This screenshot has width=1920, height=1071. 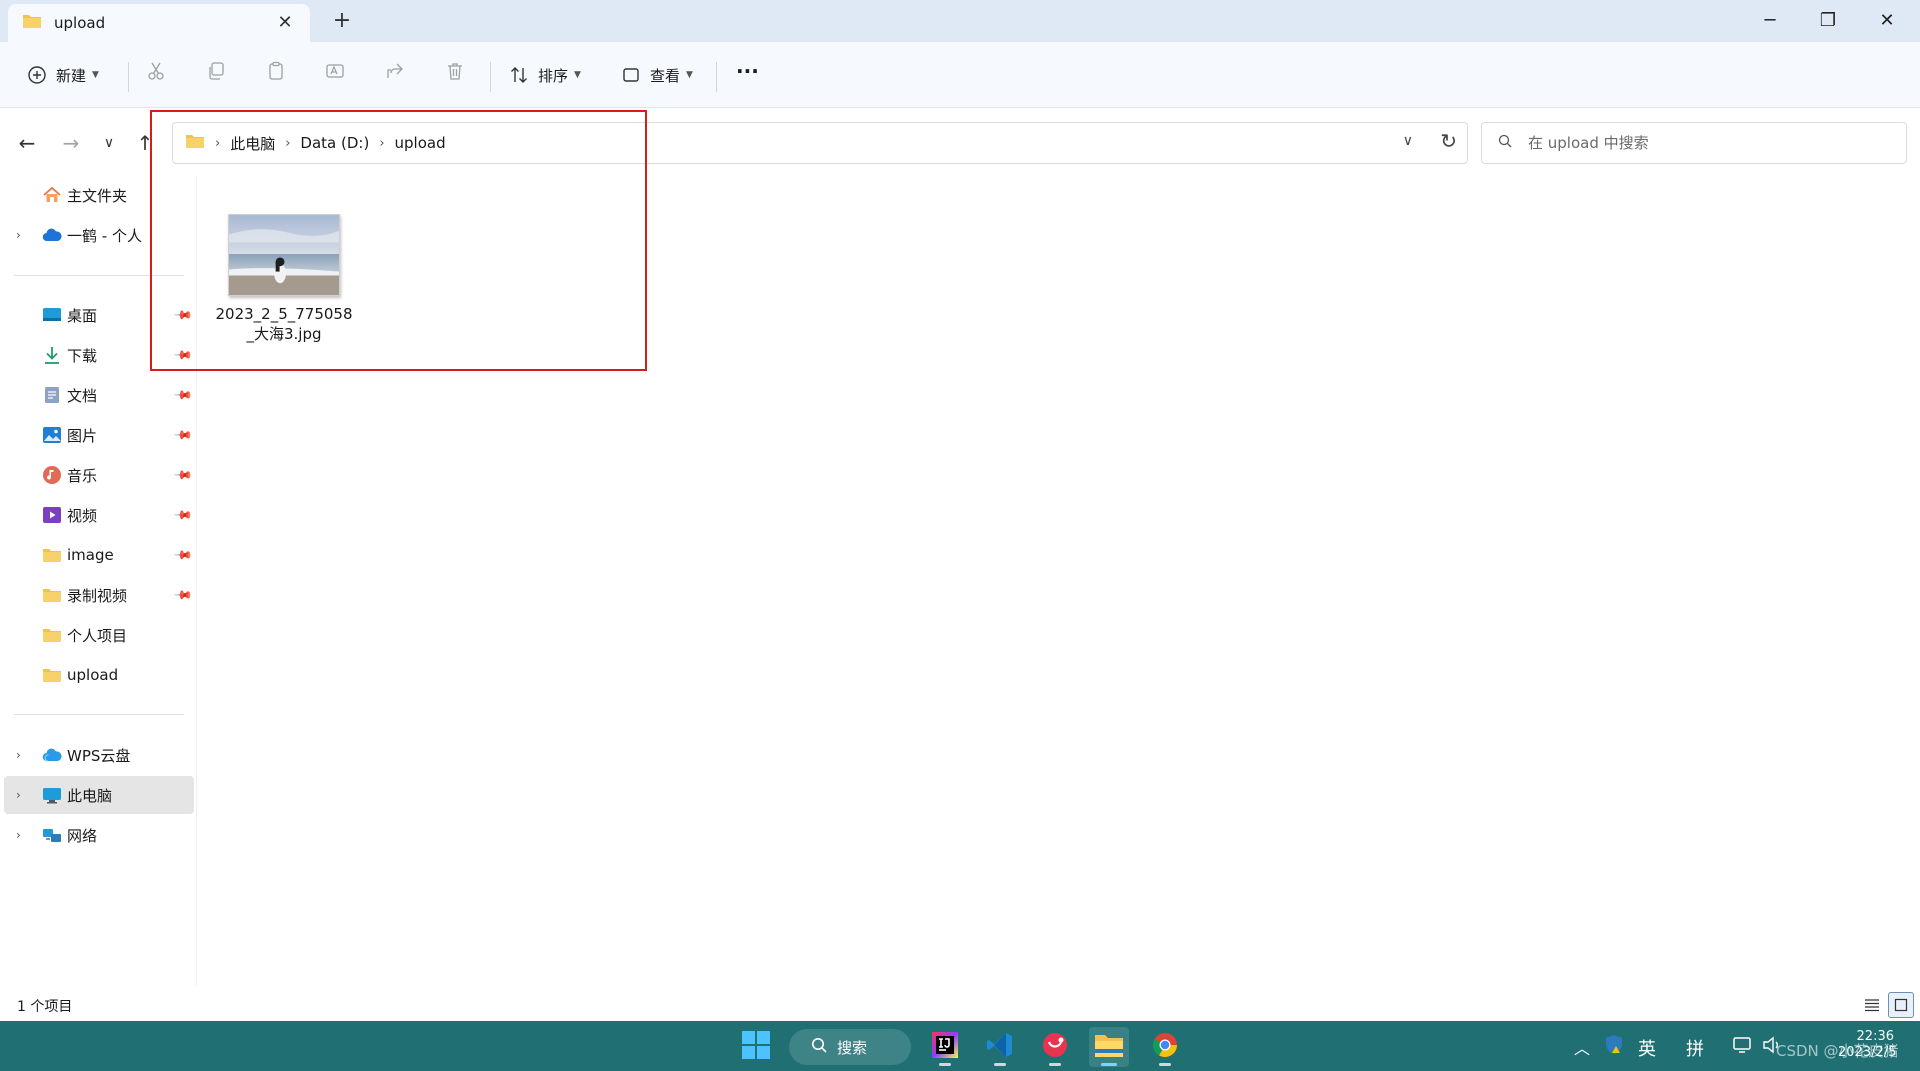 I want to click on sidebar-item-this-pc: › 此电脑, so click(x=99, y=795).